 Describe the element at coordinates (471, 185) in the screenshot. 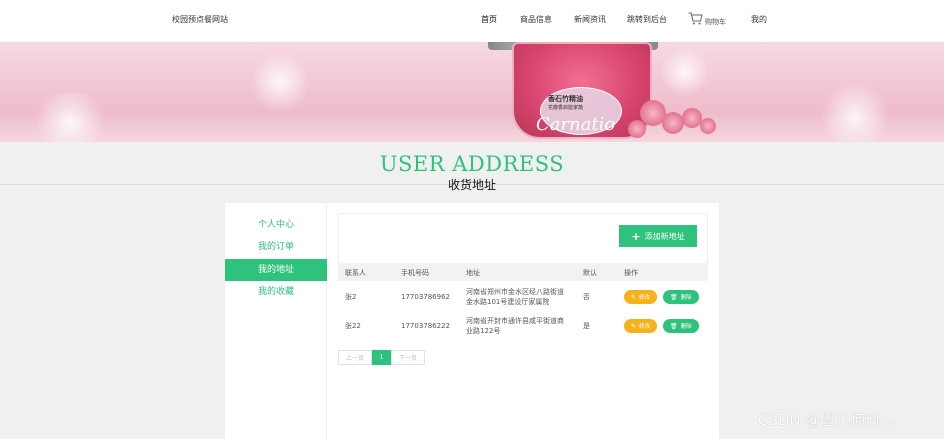

I see `page-title-cn: 收货地址` at that location.